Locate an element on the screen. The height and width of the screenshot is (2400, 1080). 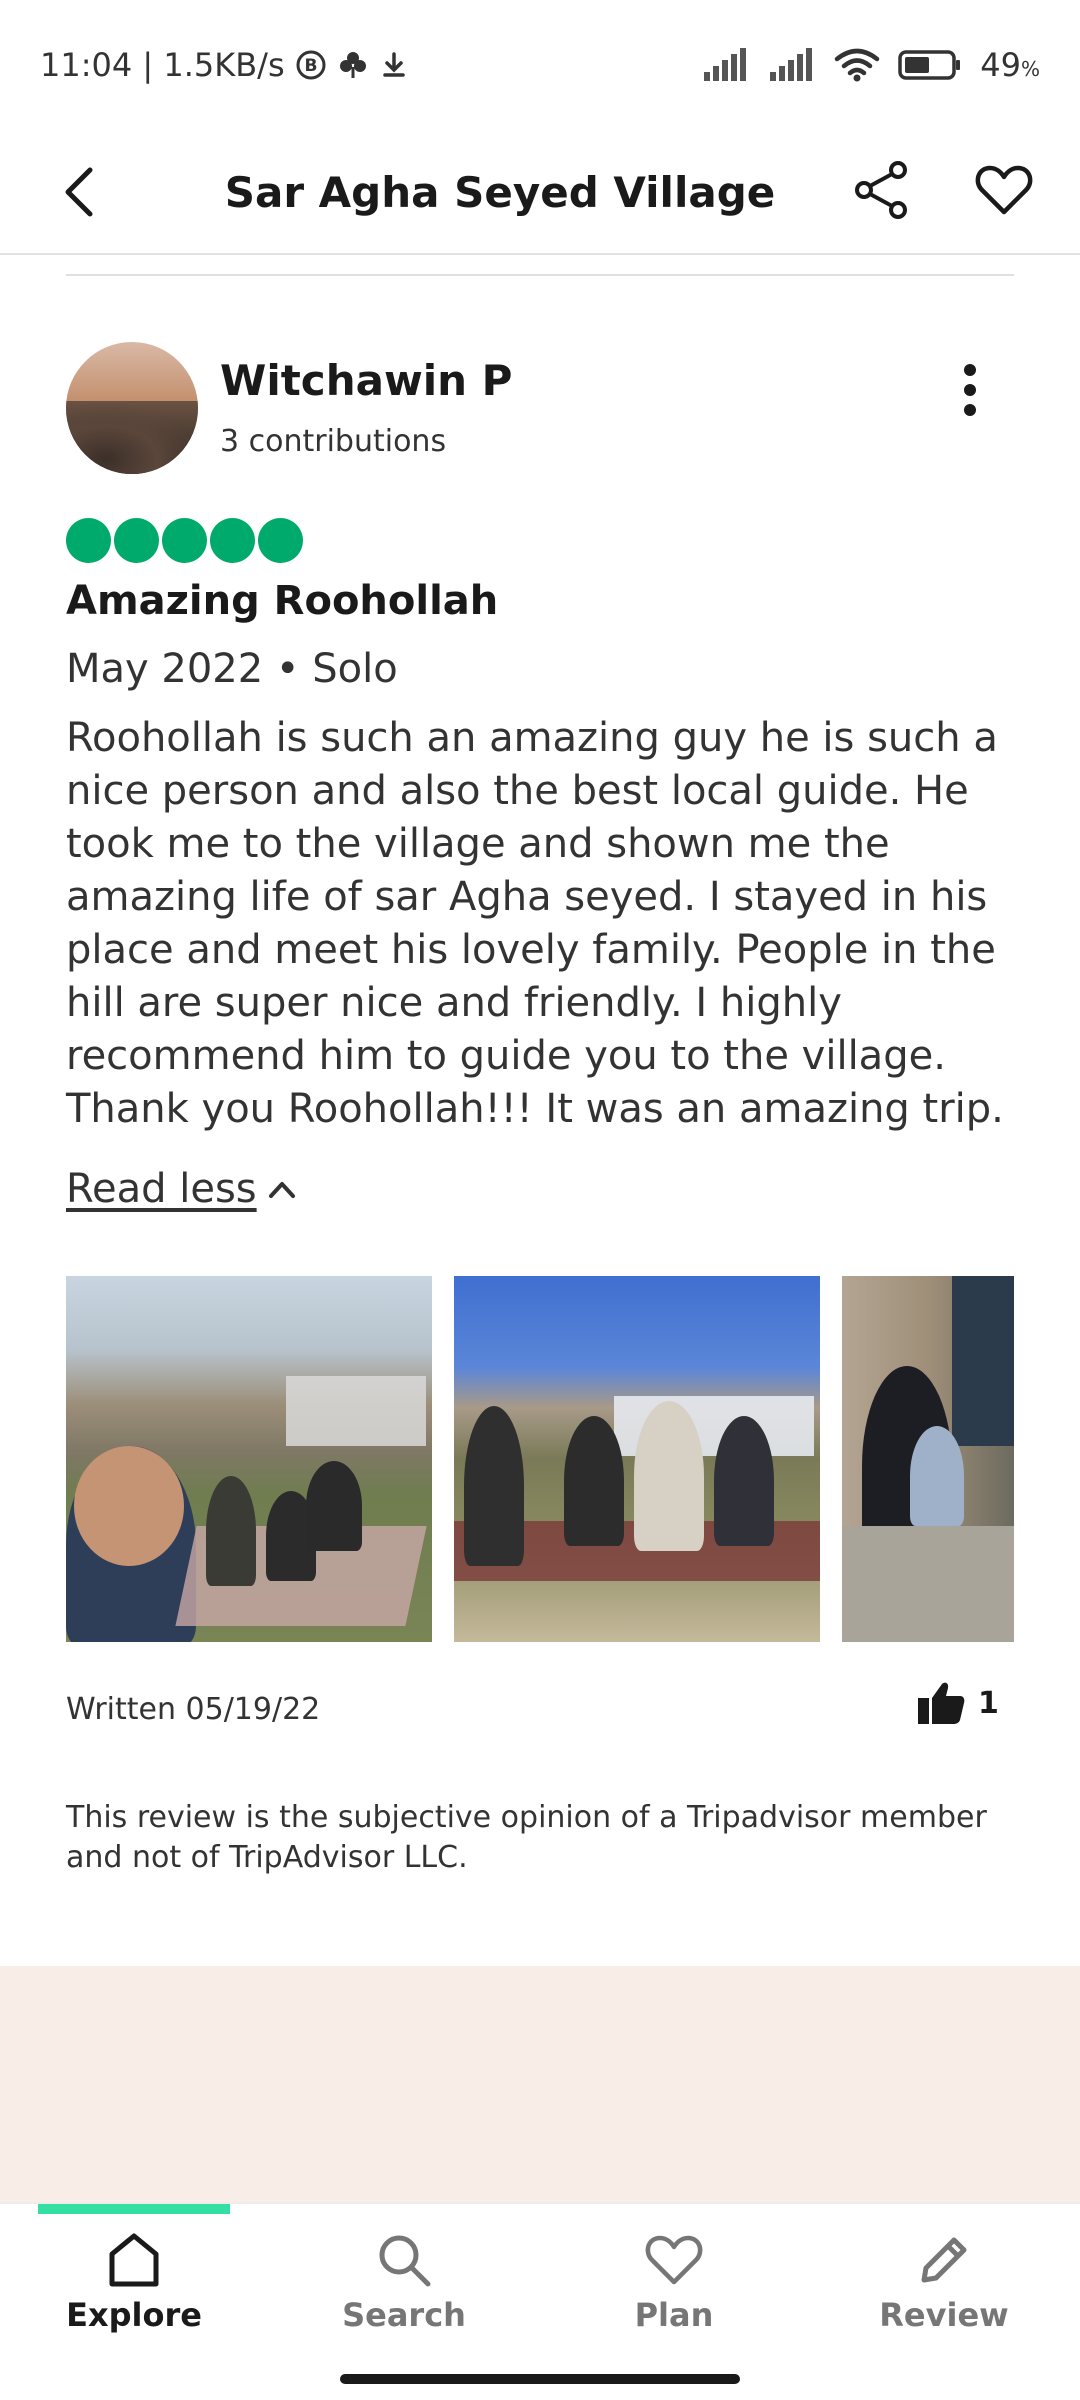
save-heart-button is located at coordinates (1004, 190).